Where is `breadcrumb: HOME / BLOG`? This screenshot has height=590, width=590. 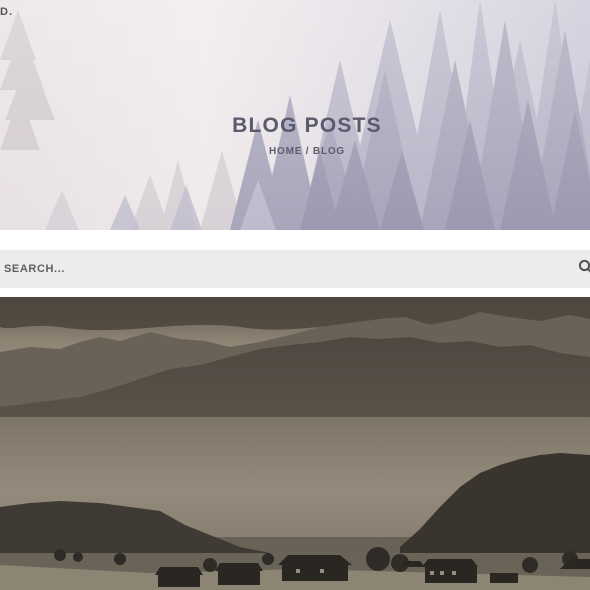
breadcrumb: HOME / BLOG is located at coordinates (295, 151).